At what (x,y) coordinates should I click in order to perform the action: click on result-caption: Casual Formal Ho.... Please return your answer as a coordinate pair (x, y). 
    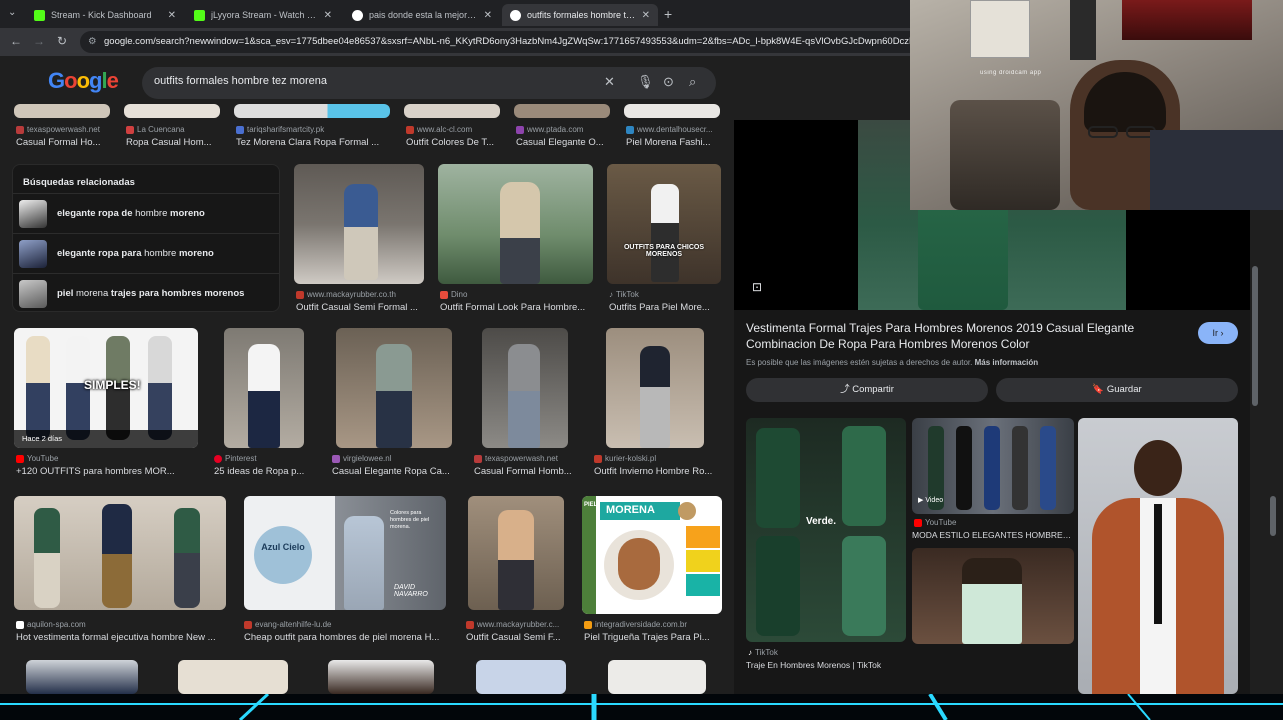
    Looking at the image, I should click on (64, 142).